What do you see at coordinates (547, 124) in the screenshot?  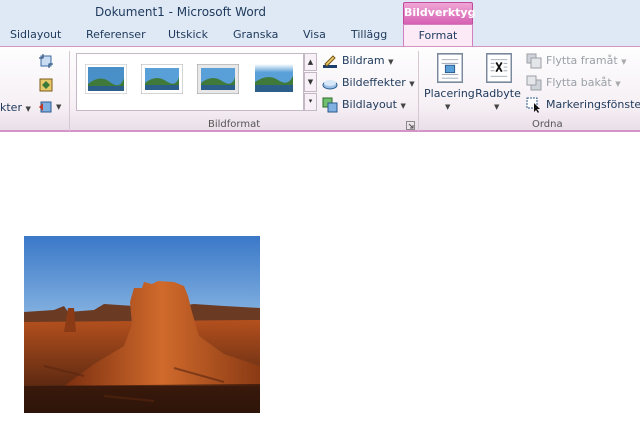 I see `group-label-ordna: Ordna` at bounding box center [547, 124].